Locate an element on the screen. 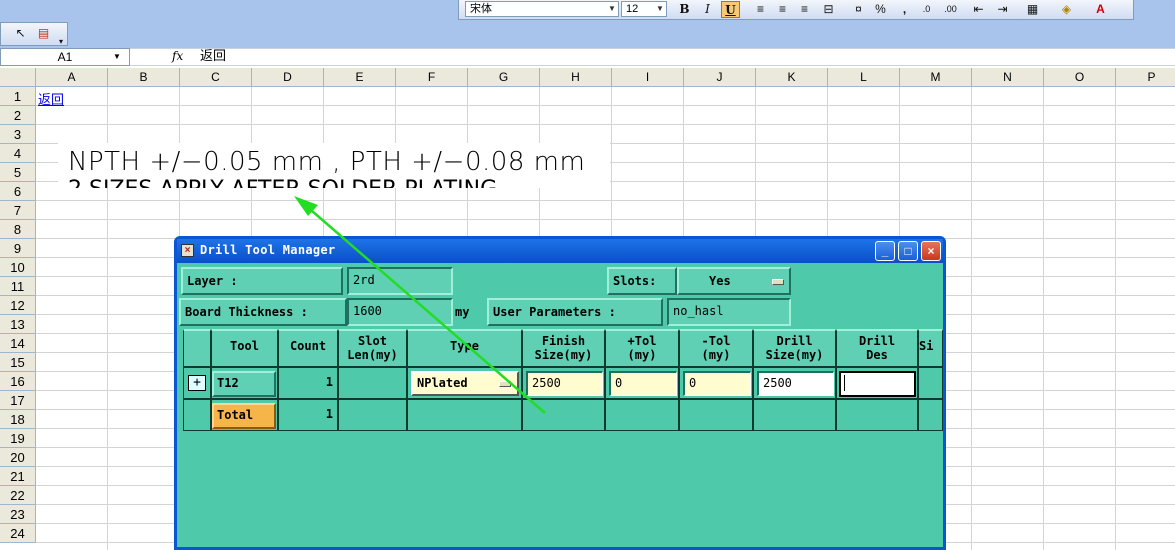 The height and width of the screenshot is (550, 1175). annotation-arrow is located at coordinates (420, 305).